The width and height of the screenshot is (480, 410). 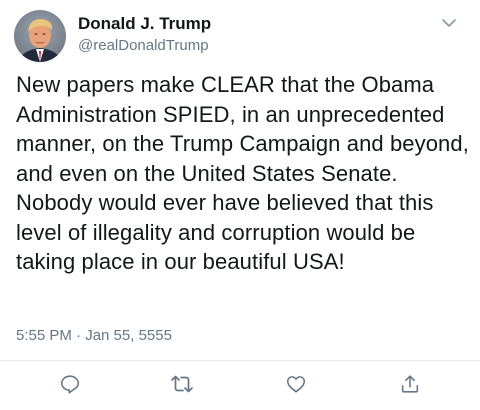 I want to click on author-name: Donald J. Trump, so click(x=144, y=24).